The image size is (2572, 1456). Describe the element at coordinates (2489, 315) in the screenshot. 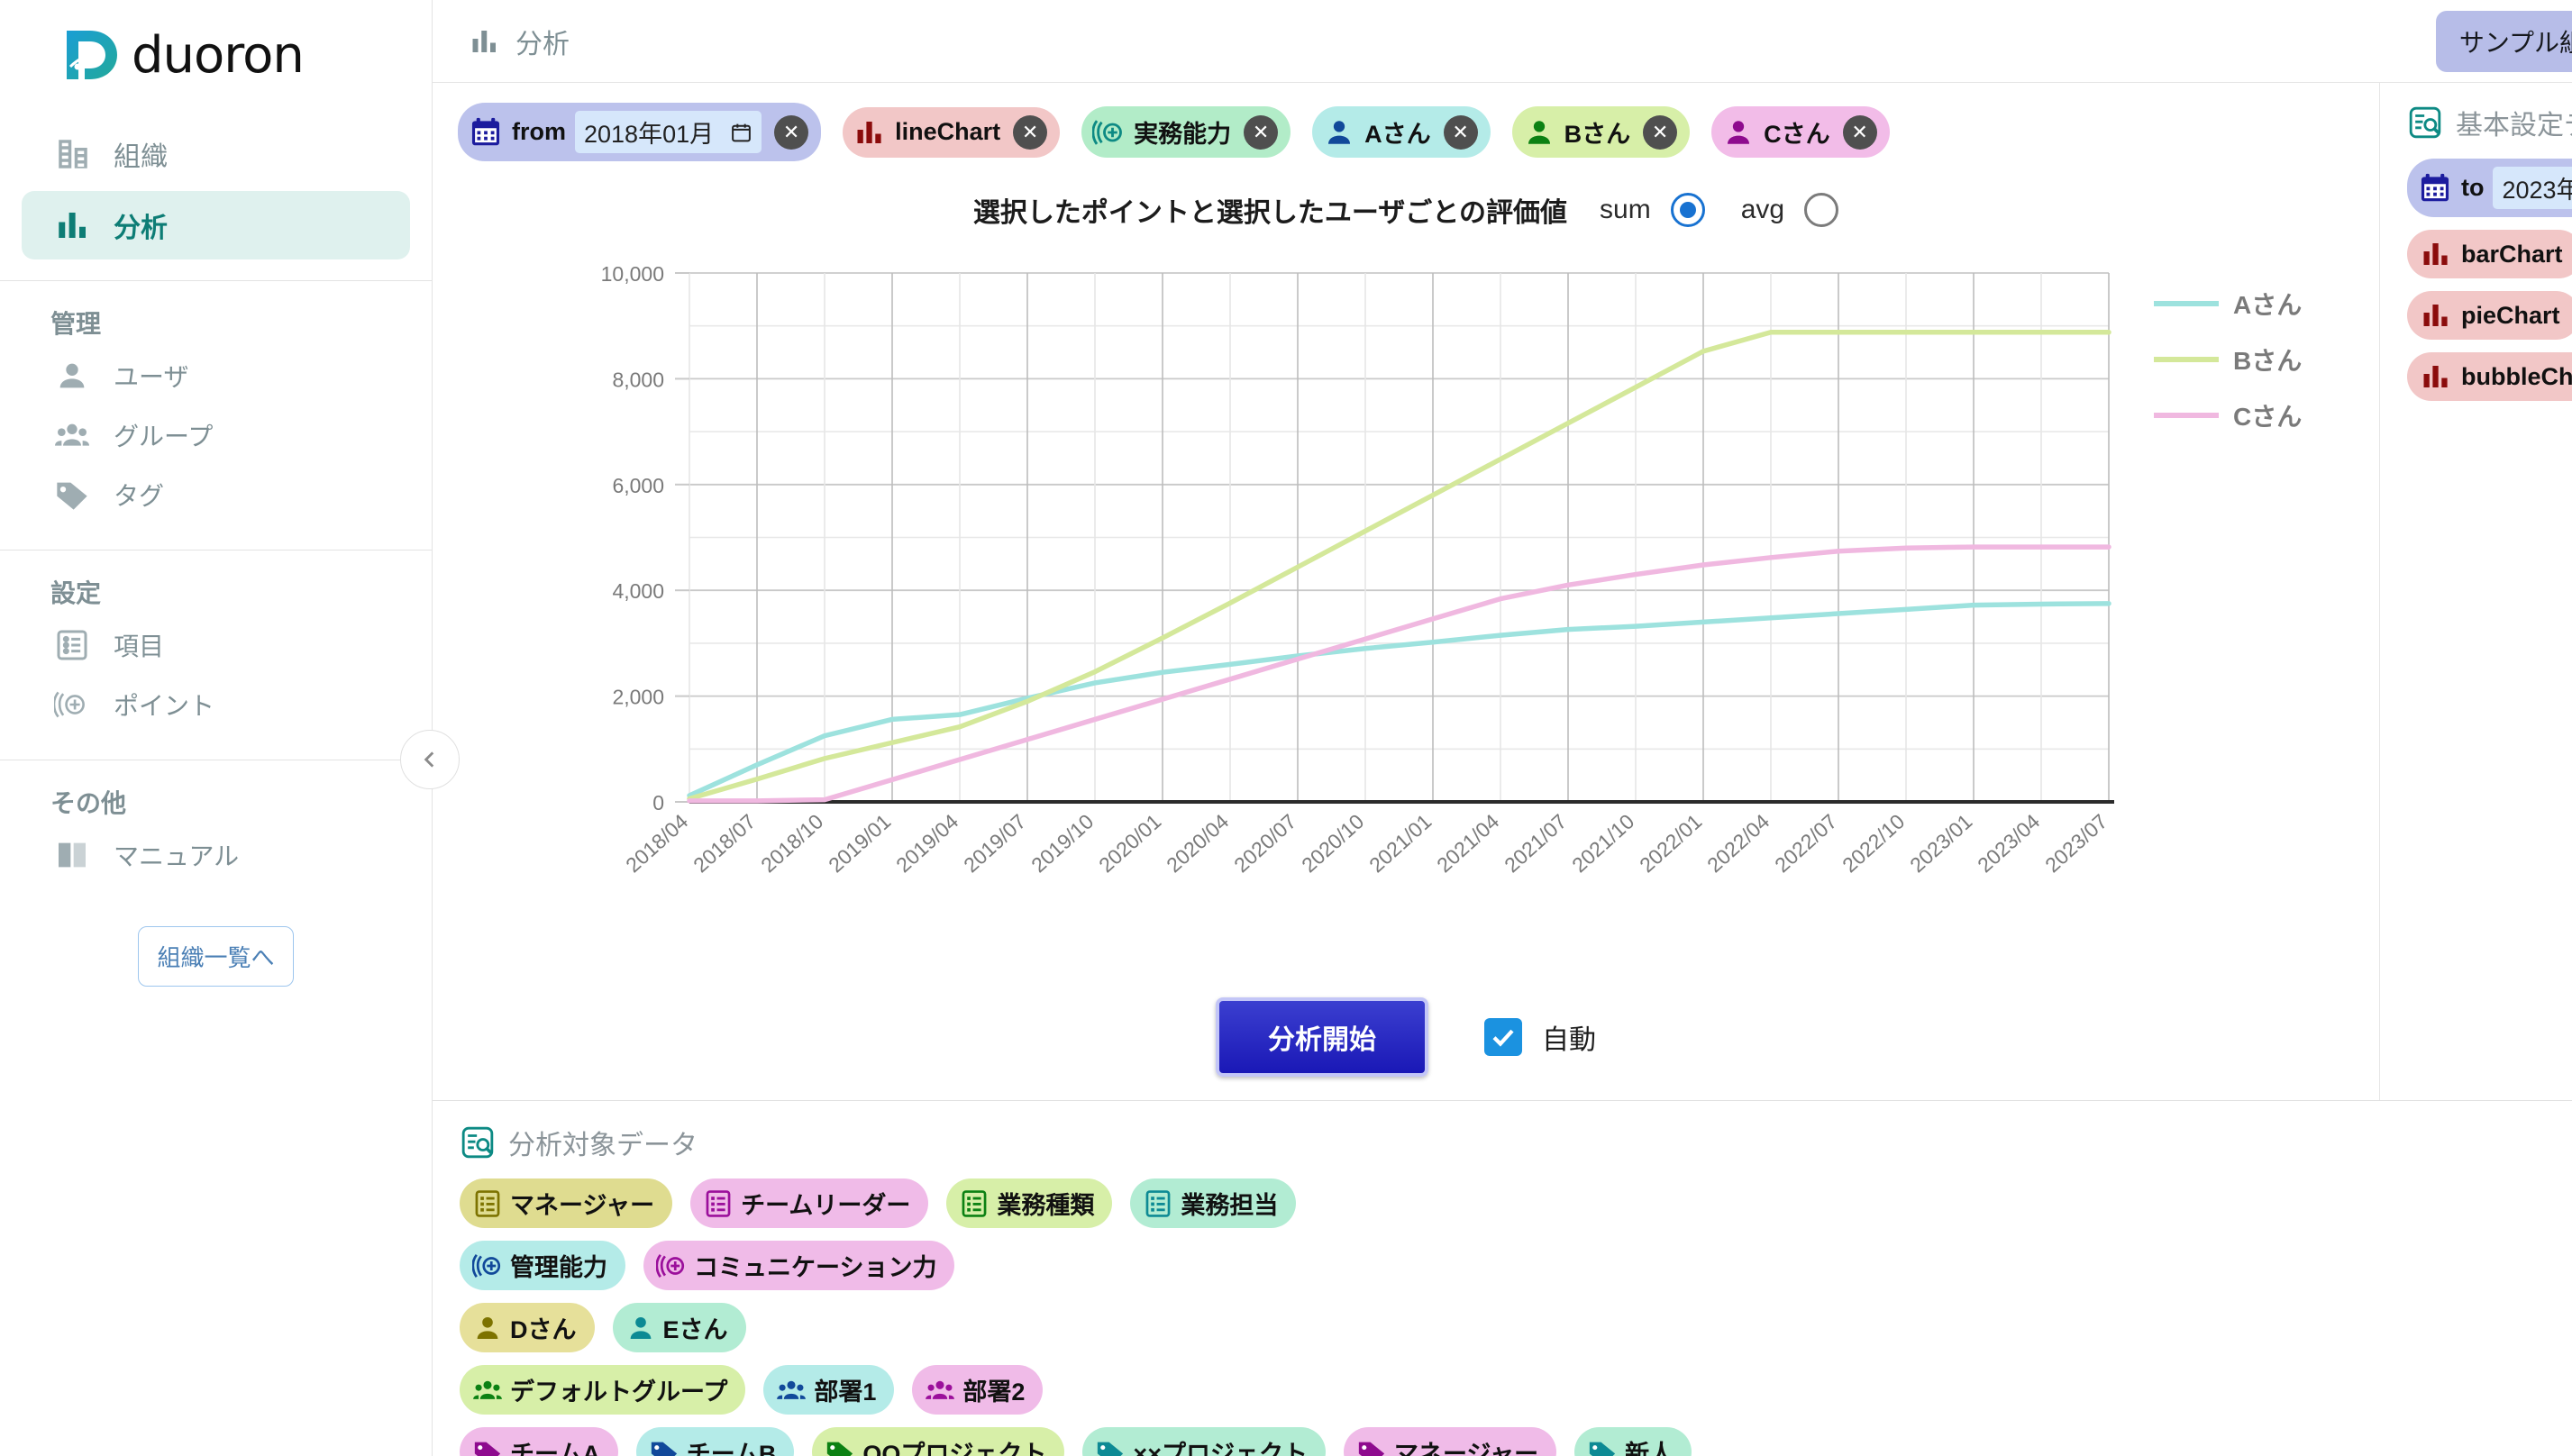

I see `basic-chip-piechart: pieChart` at that location.